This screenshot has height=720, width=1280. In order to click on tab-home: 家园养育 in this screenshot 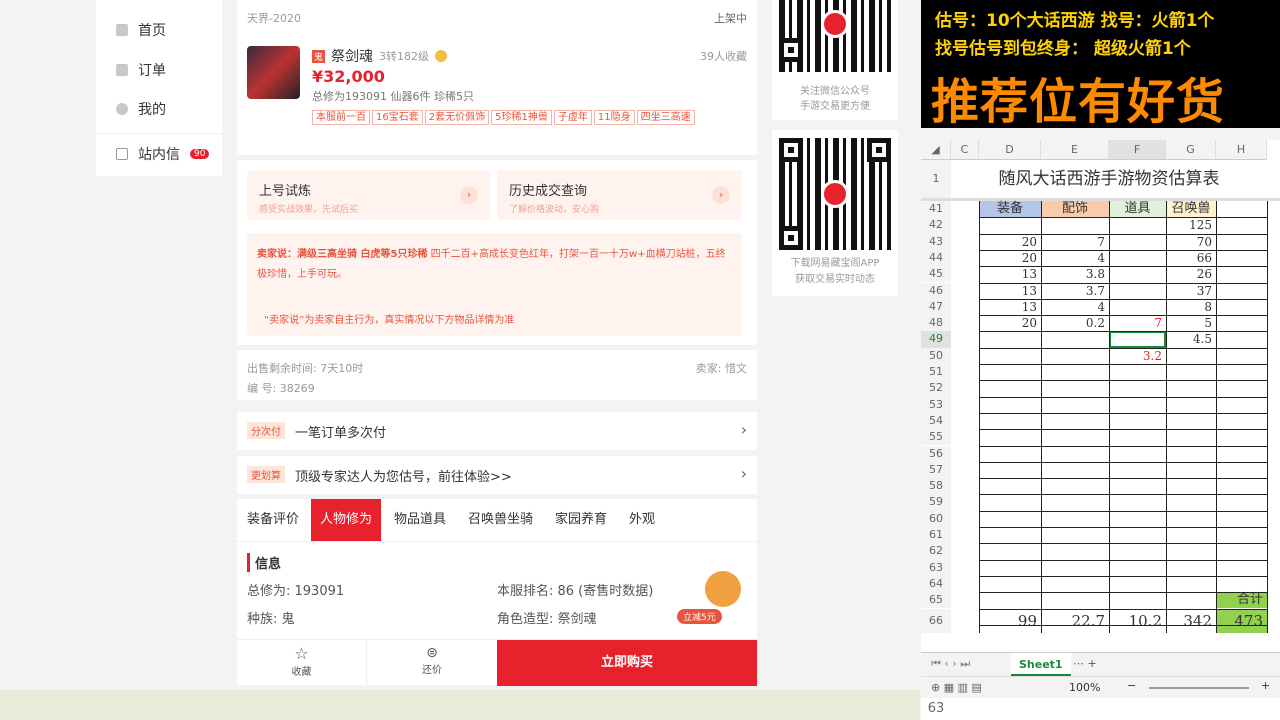, I will do `click(581, 520)`.